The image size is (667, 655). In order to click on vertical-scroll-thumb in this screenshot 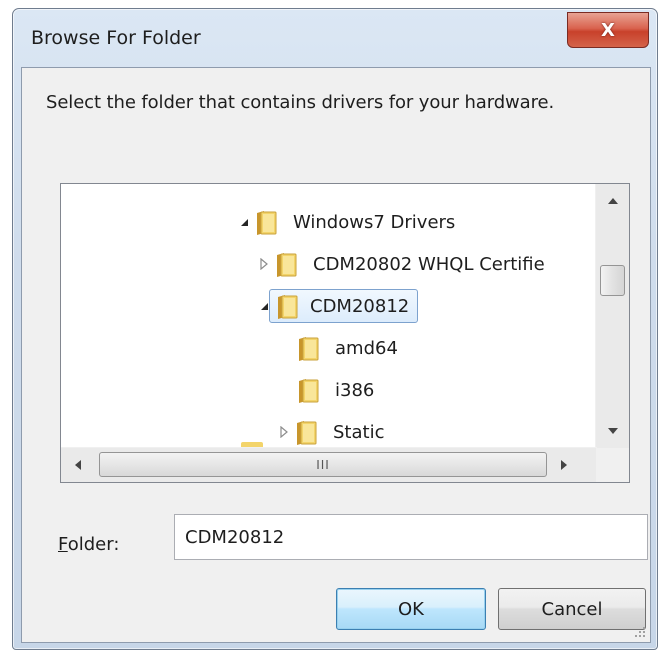, I will do `click(612, 280)`.